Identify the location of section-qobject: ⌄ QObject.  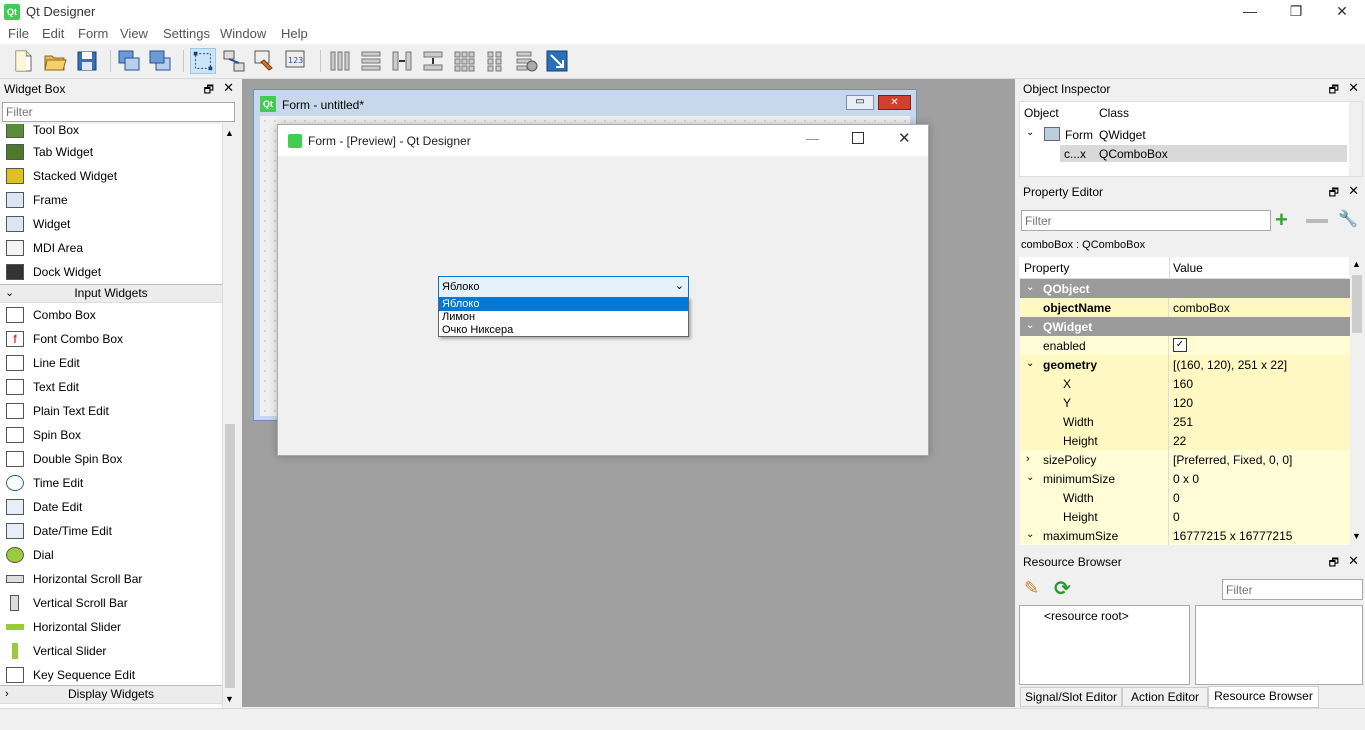
(1185, 288).